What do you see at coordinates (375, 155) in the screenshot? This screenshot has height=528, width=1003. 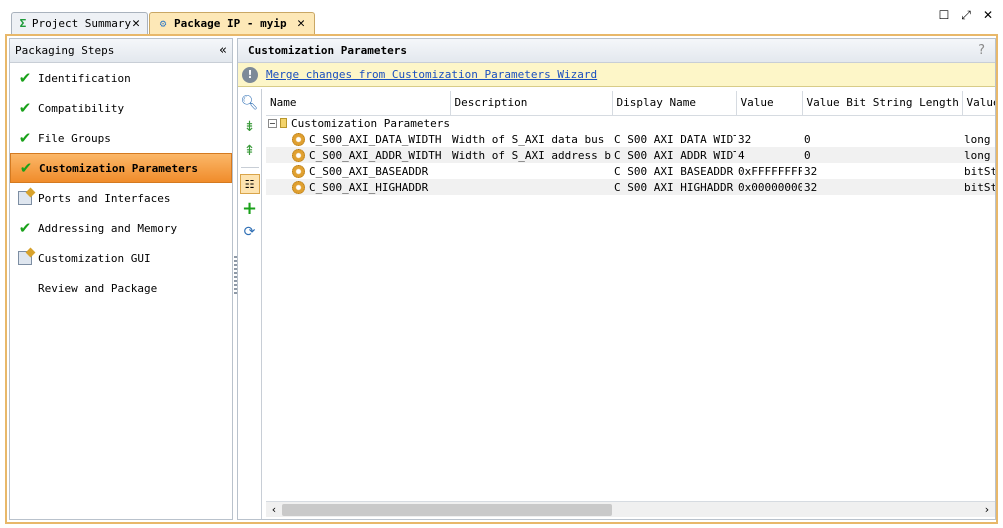 I see `param-name: C_S00_AXI_ADDR_WIDTH` at bounding box center [375, 155].